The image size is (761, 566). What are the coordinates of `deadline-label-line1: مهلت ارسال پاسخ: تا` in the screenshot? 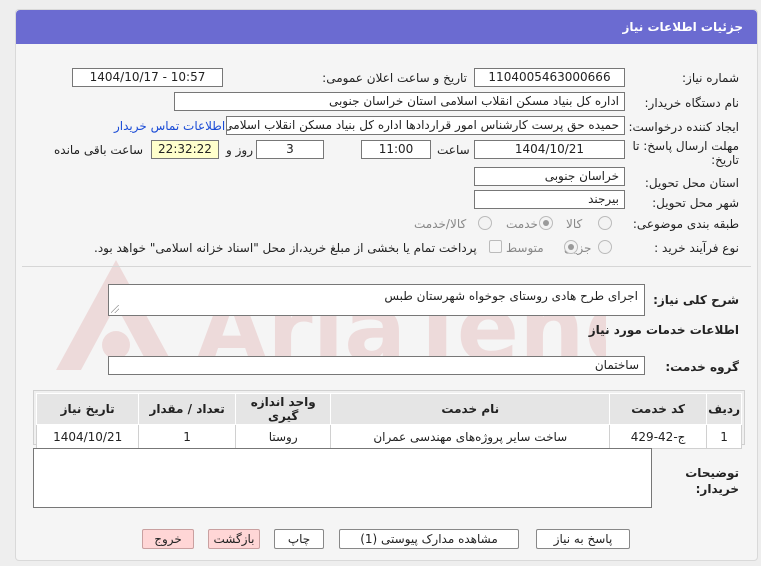 It's located at (685, 146).